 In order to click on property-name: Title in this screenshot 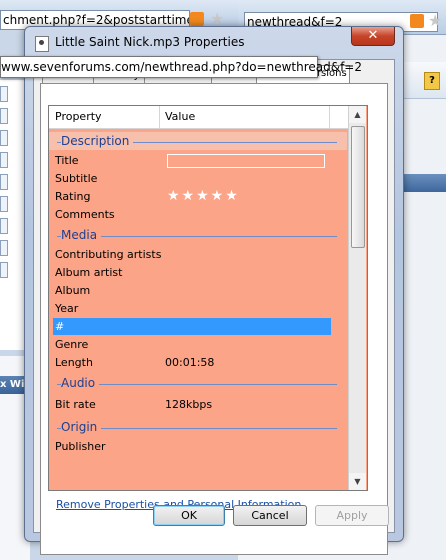, I will do `click(67, 160)`.